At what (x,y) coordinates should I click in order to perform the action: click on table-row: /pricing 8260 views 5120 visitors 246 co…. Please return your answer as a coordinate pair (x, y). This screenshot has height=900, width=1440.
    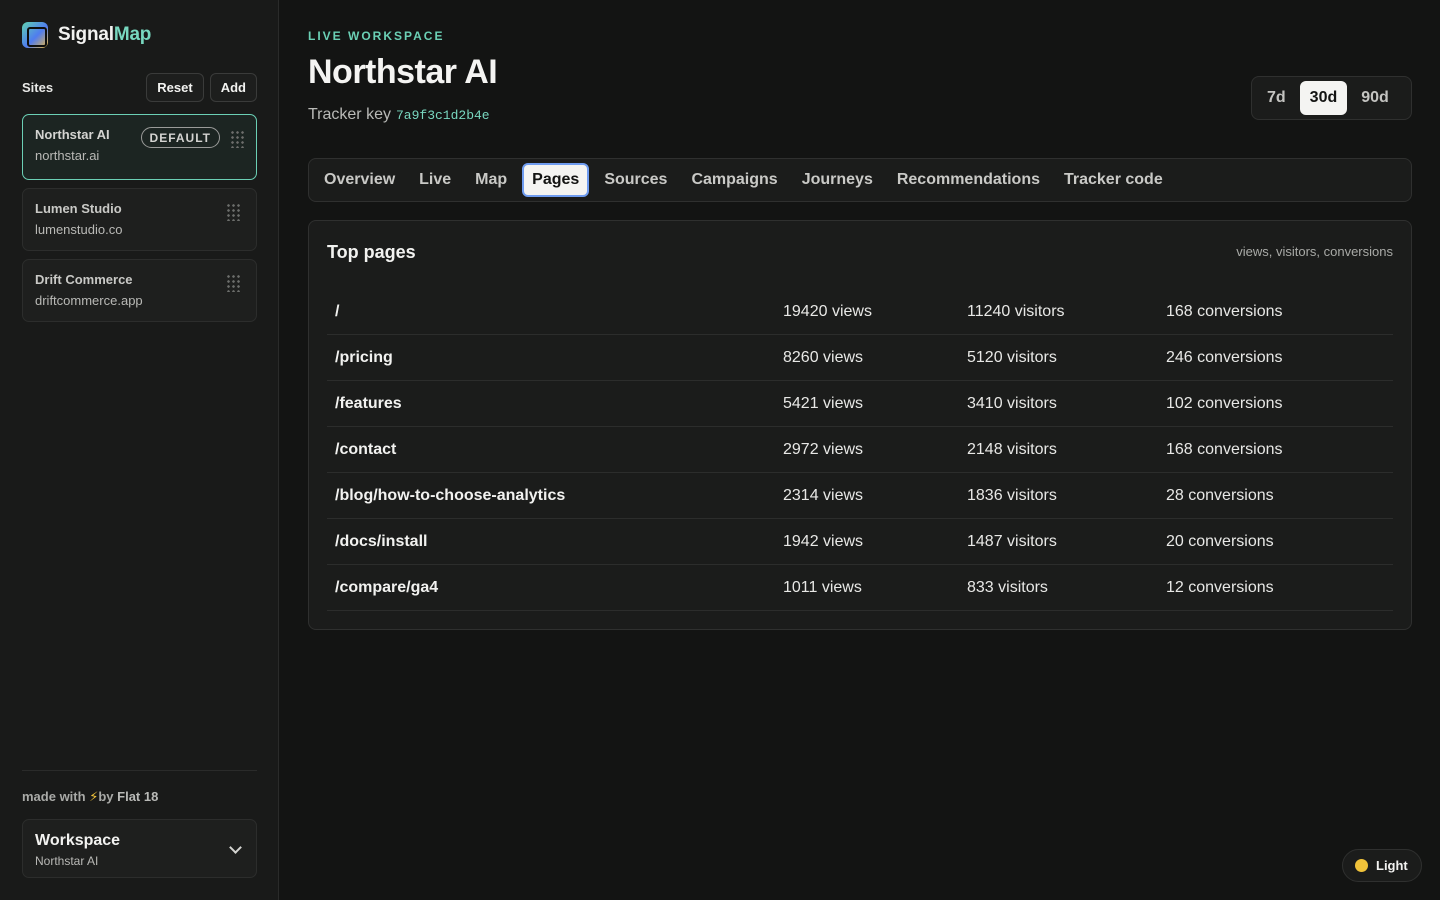
    Looking at the image, I should click on (860, 358).